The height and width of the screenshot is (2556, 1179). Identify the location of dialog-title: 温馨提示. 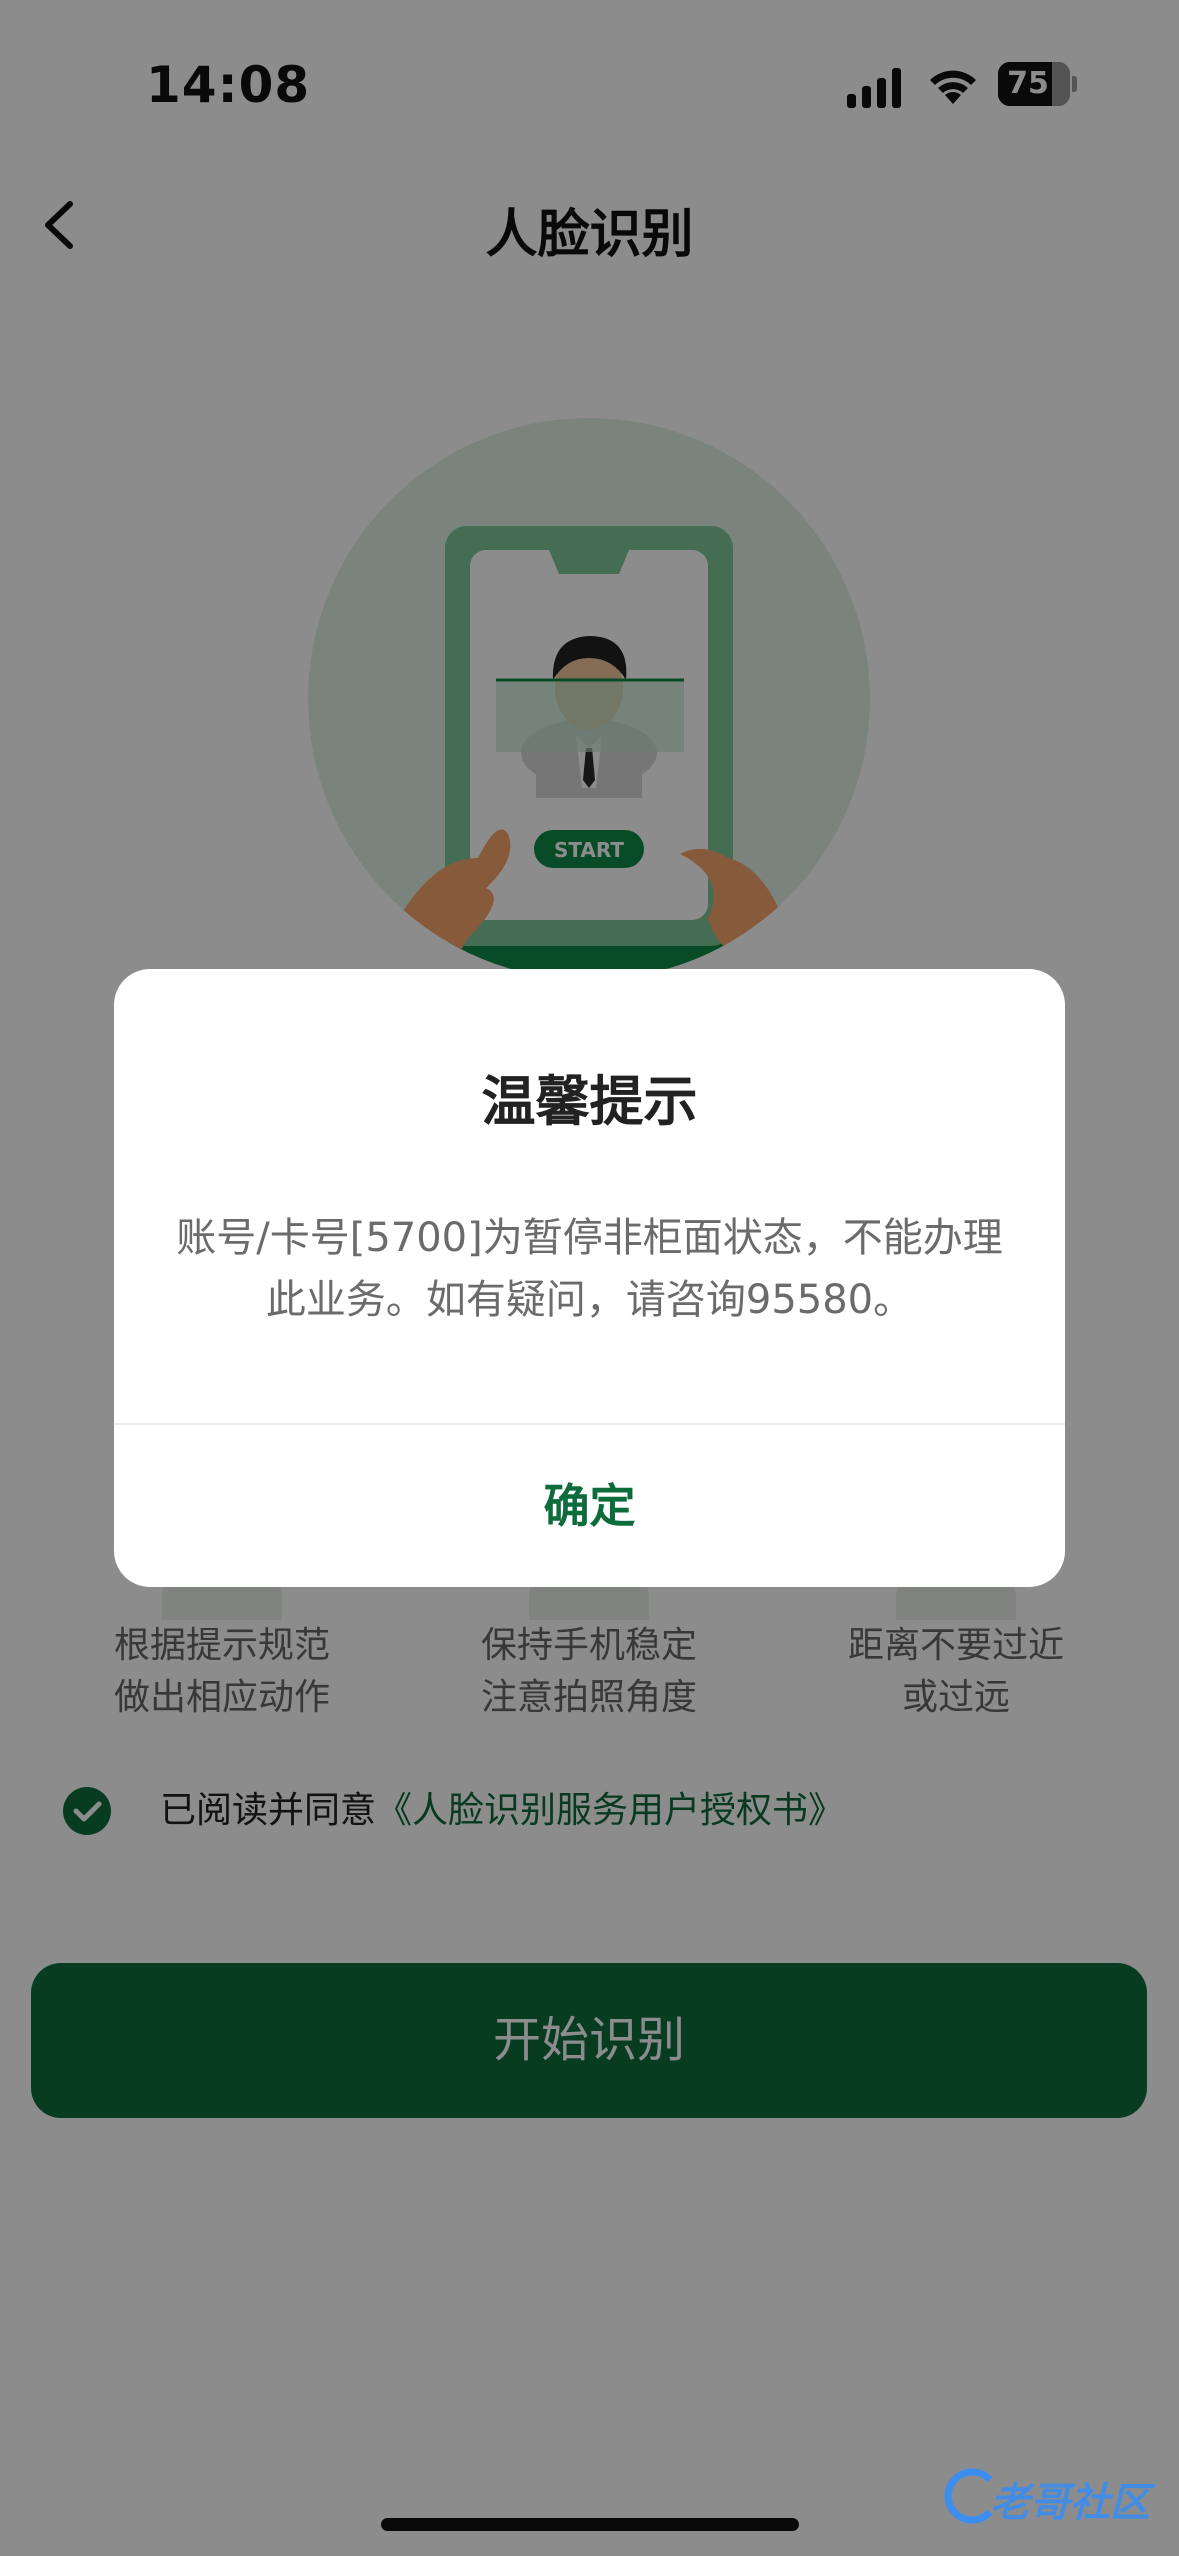
(589, 1101).